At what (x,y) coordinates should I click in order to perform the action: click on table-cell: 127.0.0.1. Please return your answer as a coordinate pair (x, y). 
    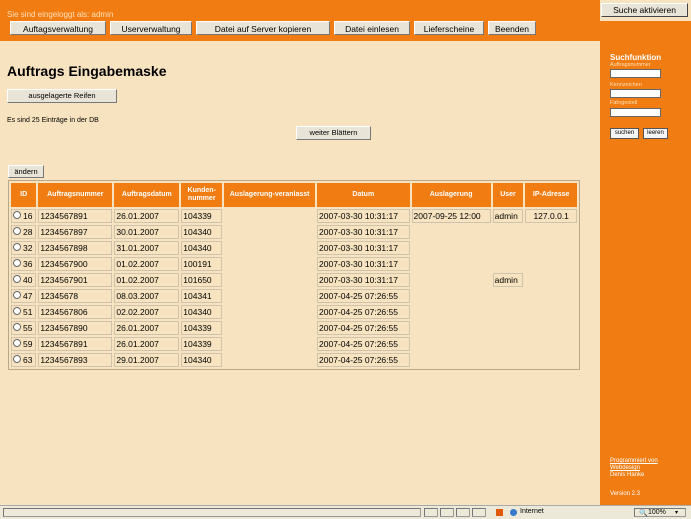
    Looking at the image, I should click on (551, 216).